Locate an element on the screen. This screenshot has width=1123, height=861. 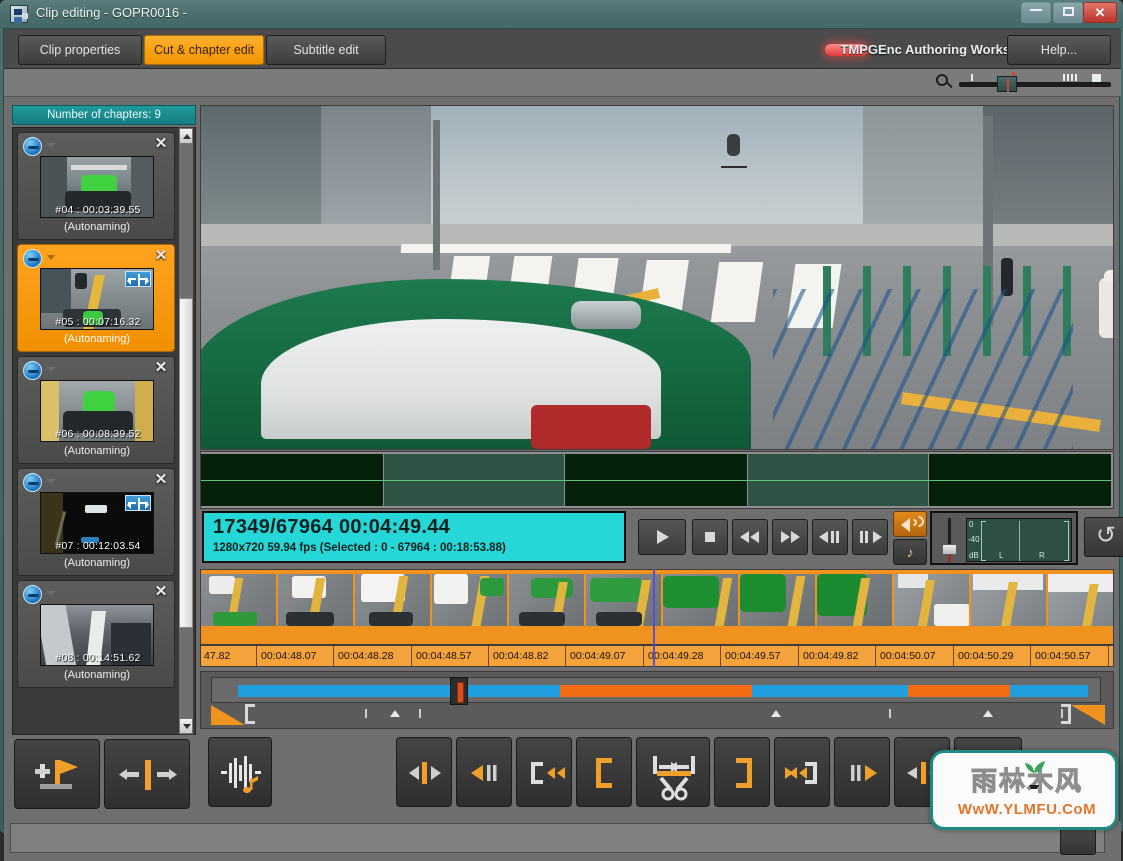
chapter-card-07: ✕ #07 : 00:12:03.54 (Autonaming) is located at coordinates (96, 522).